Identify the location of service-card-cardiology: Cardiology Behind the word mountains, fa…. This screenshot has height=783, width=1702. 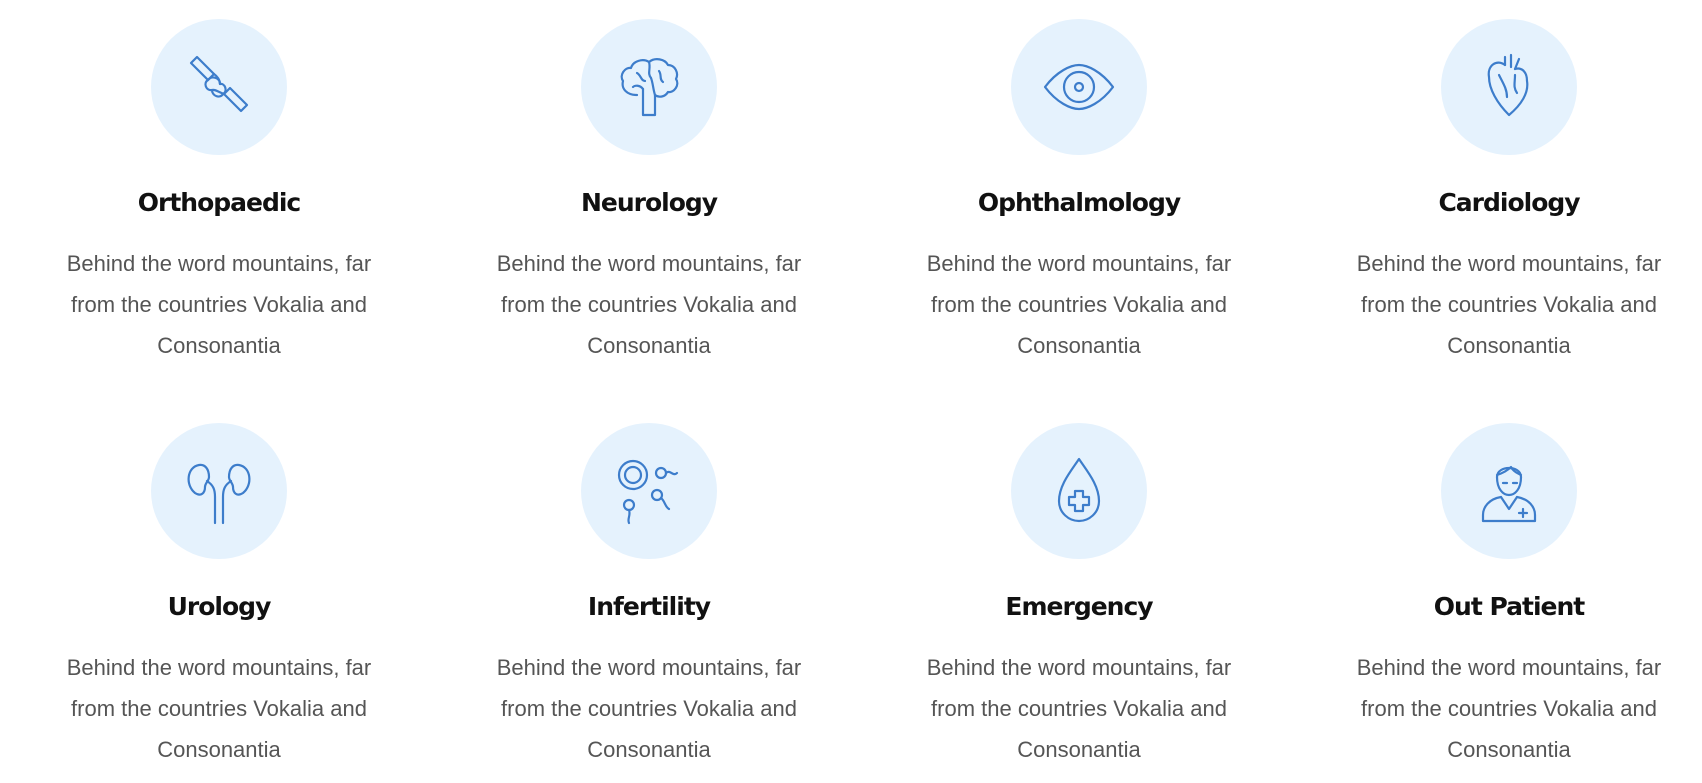
(1509, 192).